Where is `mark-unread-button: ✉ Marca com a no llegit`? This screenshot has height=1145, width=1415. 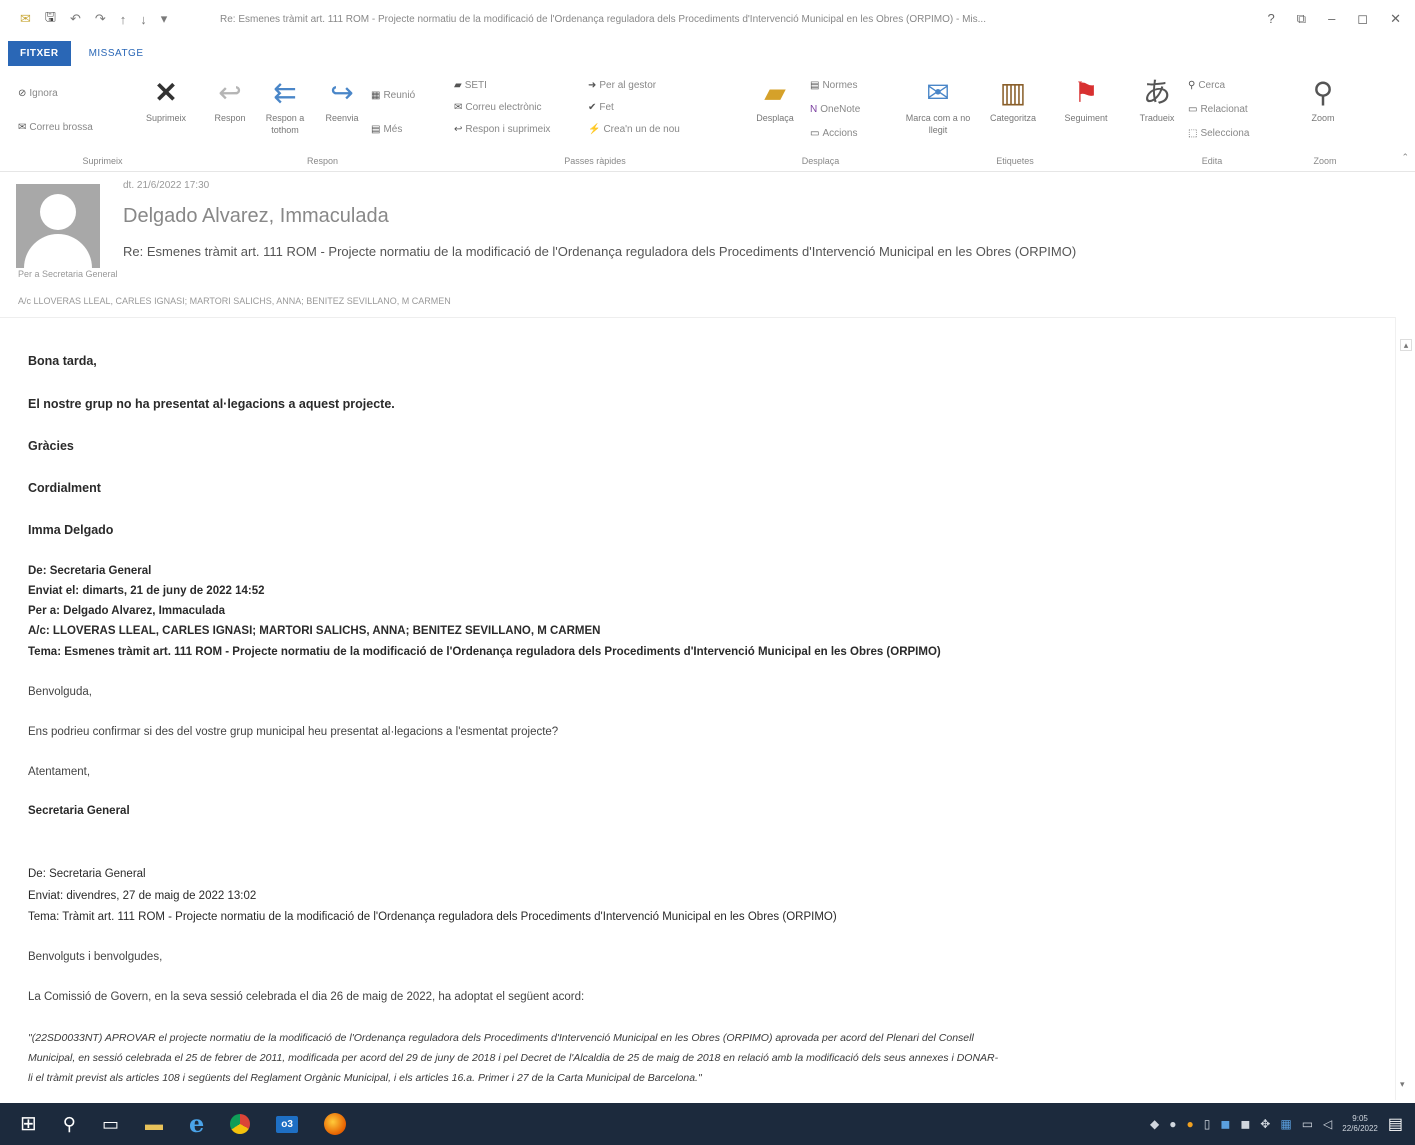 mark-unread-button: ✉ Marca com a no llegit is located at coordinates (938, 107).